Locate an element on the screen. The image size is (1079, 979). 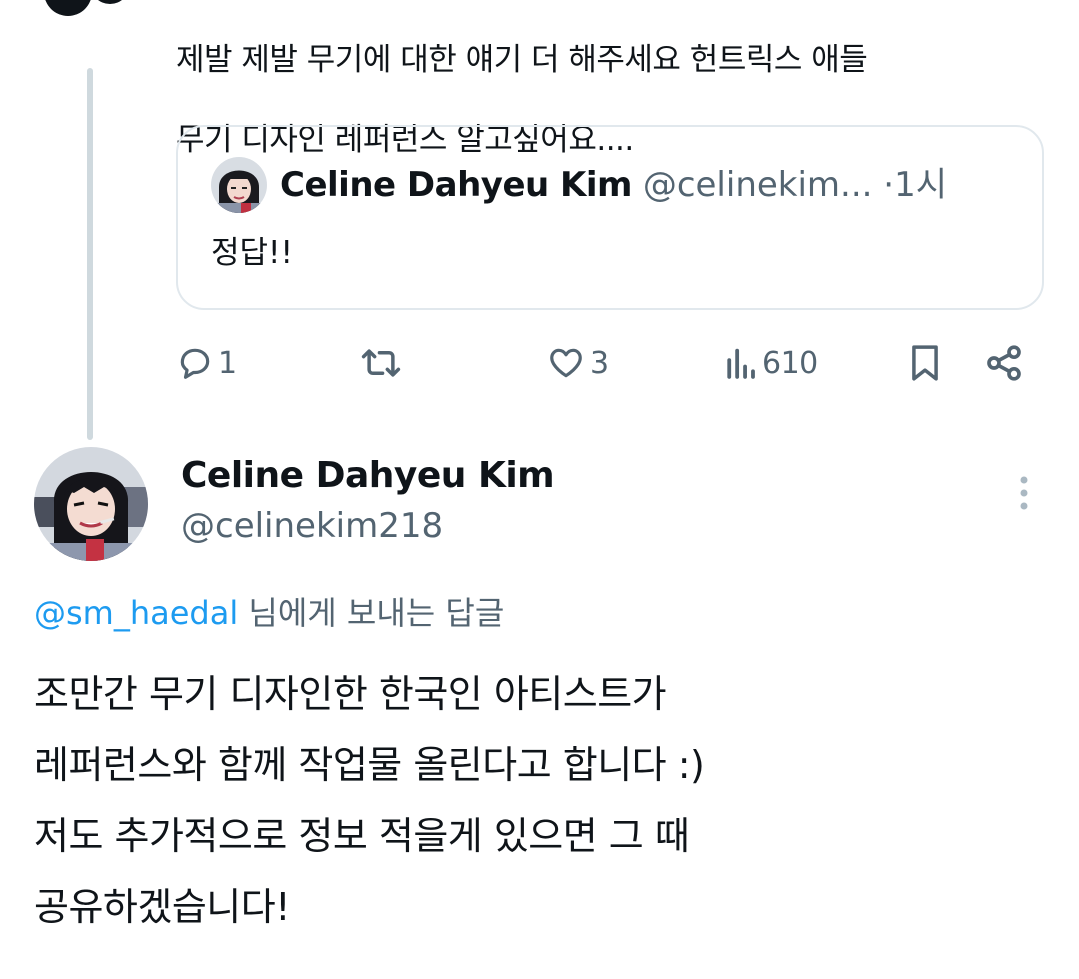
replying-to-mention-link: @sm_haedal is located at coordinates (136, 613).